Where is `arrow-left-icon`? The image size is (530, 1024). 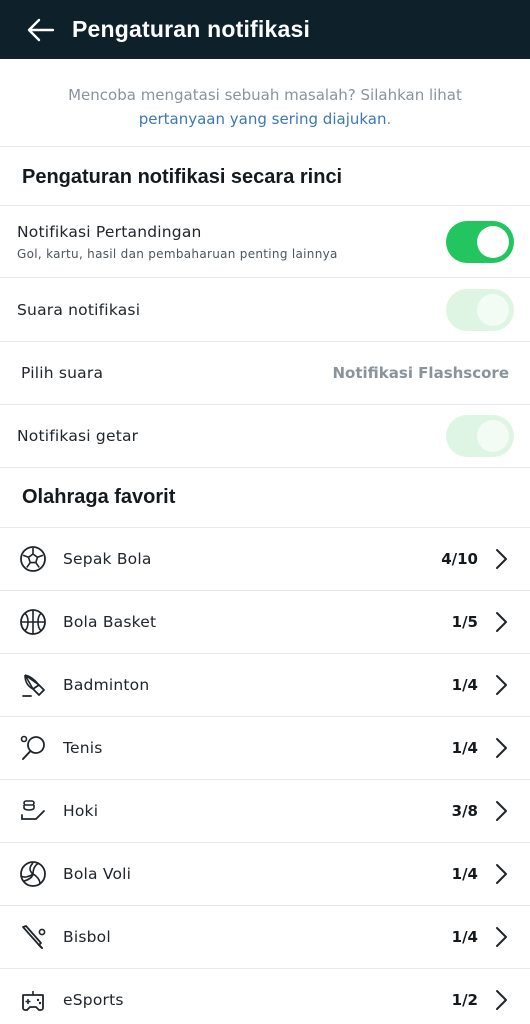 arrow-left-icon is located at coordinates (41, 29).